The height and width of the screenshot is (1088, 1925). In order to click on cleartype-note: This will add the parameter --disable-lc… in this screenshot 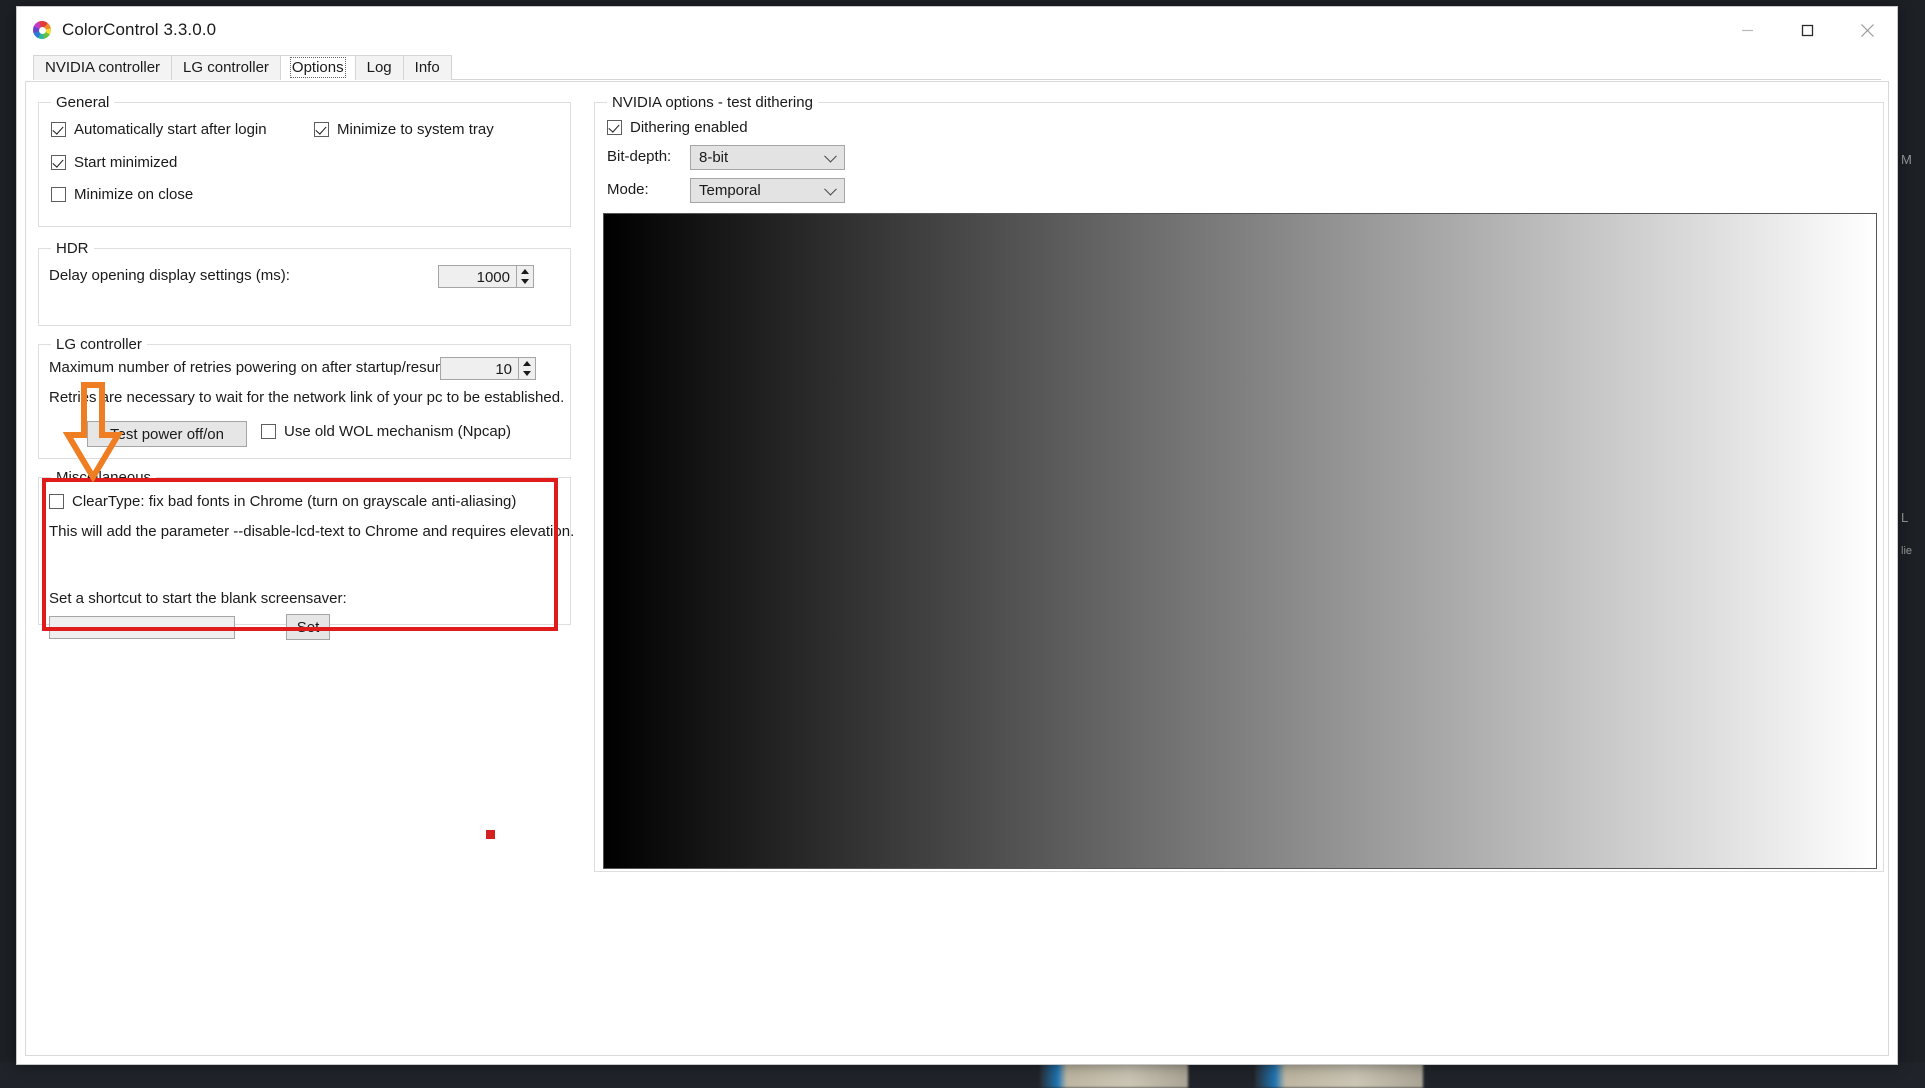, I will do `click(312, 531)`.